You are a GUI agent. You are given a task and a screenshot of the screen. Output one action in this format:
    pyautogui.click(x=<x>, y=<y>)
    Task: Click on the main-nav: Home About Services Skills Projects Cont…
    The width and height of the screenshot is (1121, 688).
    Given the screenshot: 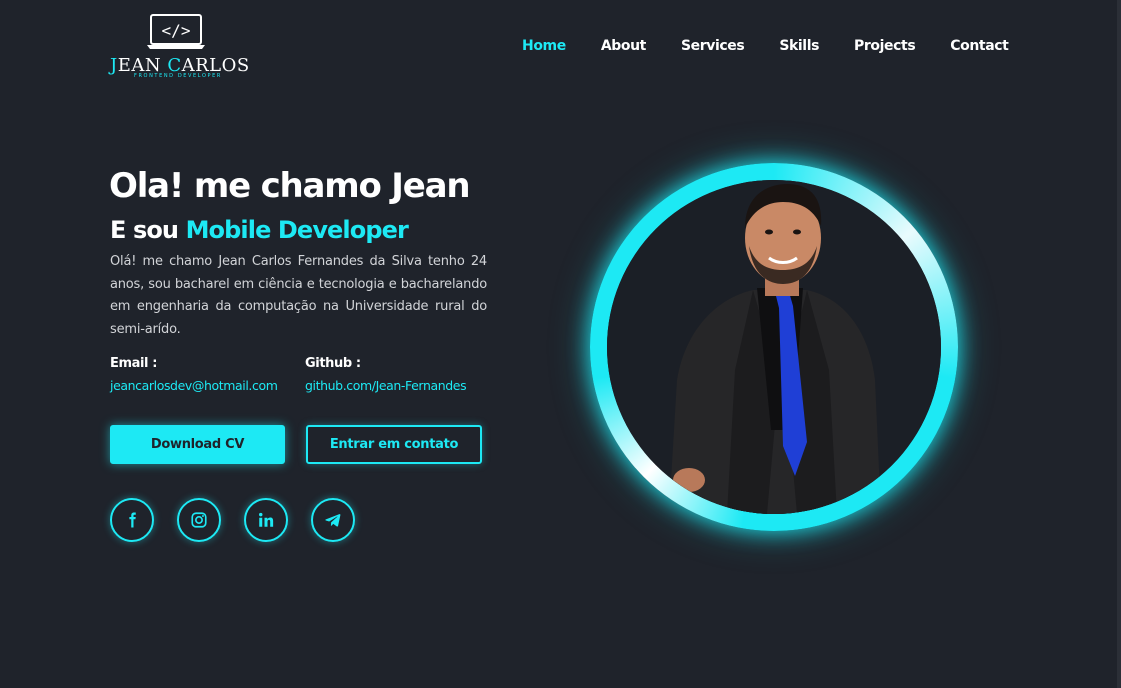 What is the action you would take?
    pyautogui.click(x=765, y=48)
    